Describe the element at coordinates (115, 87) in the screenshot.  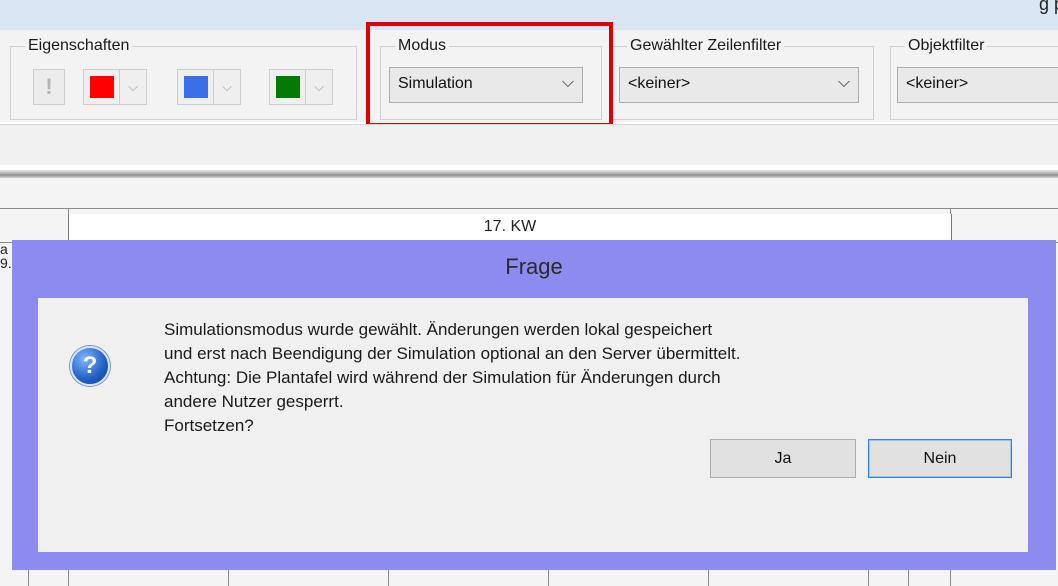
I see `red-color-button: ⌵` at that location.